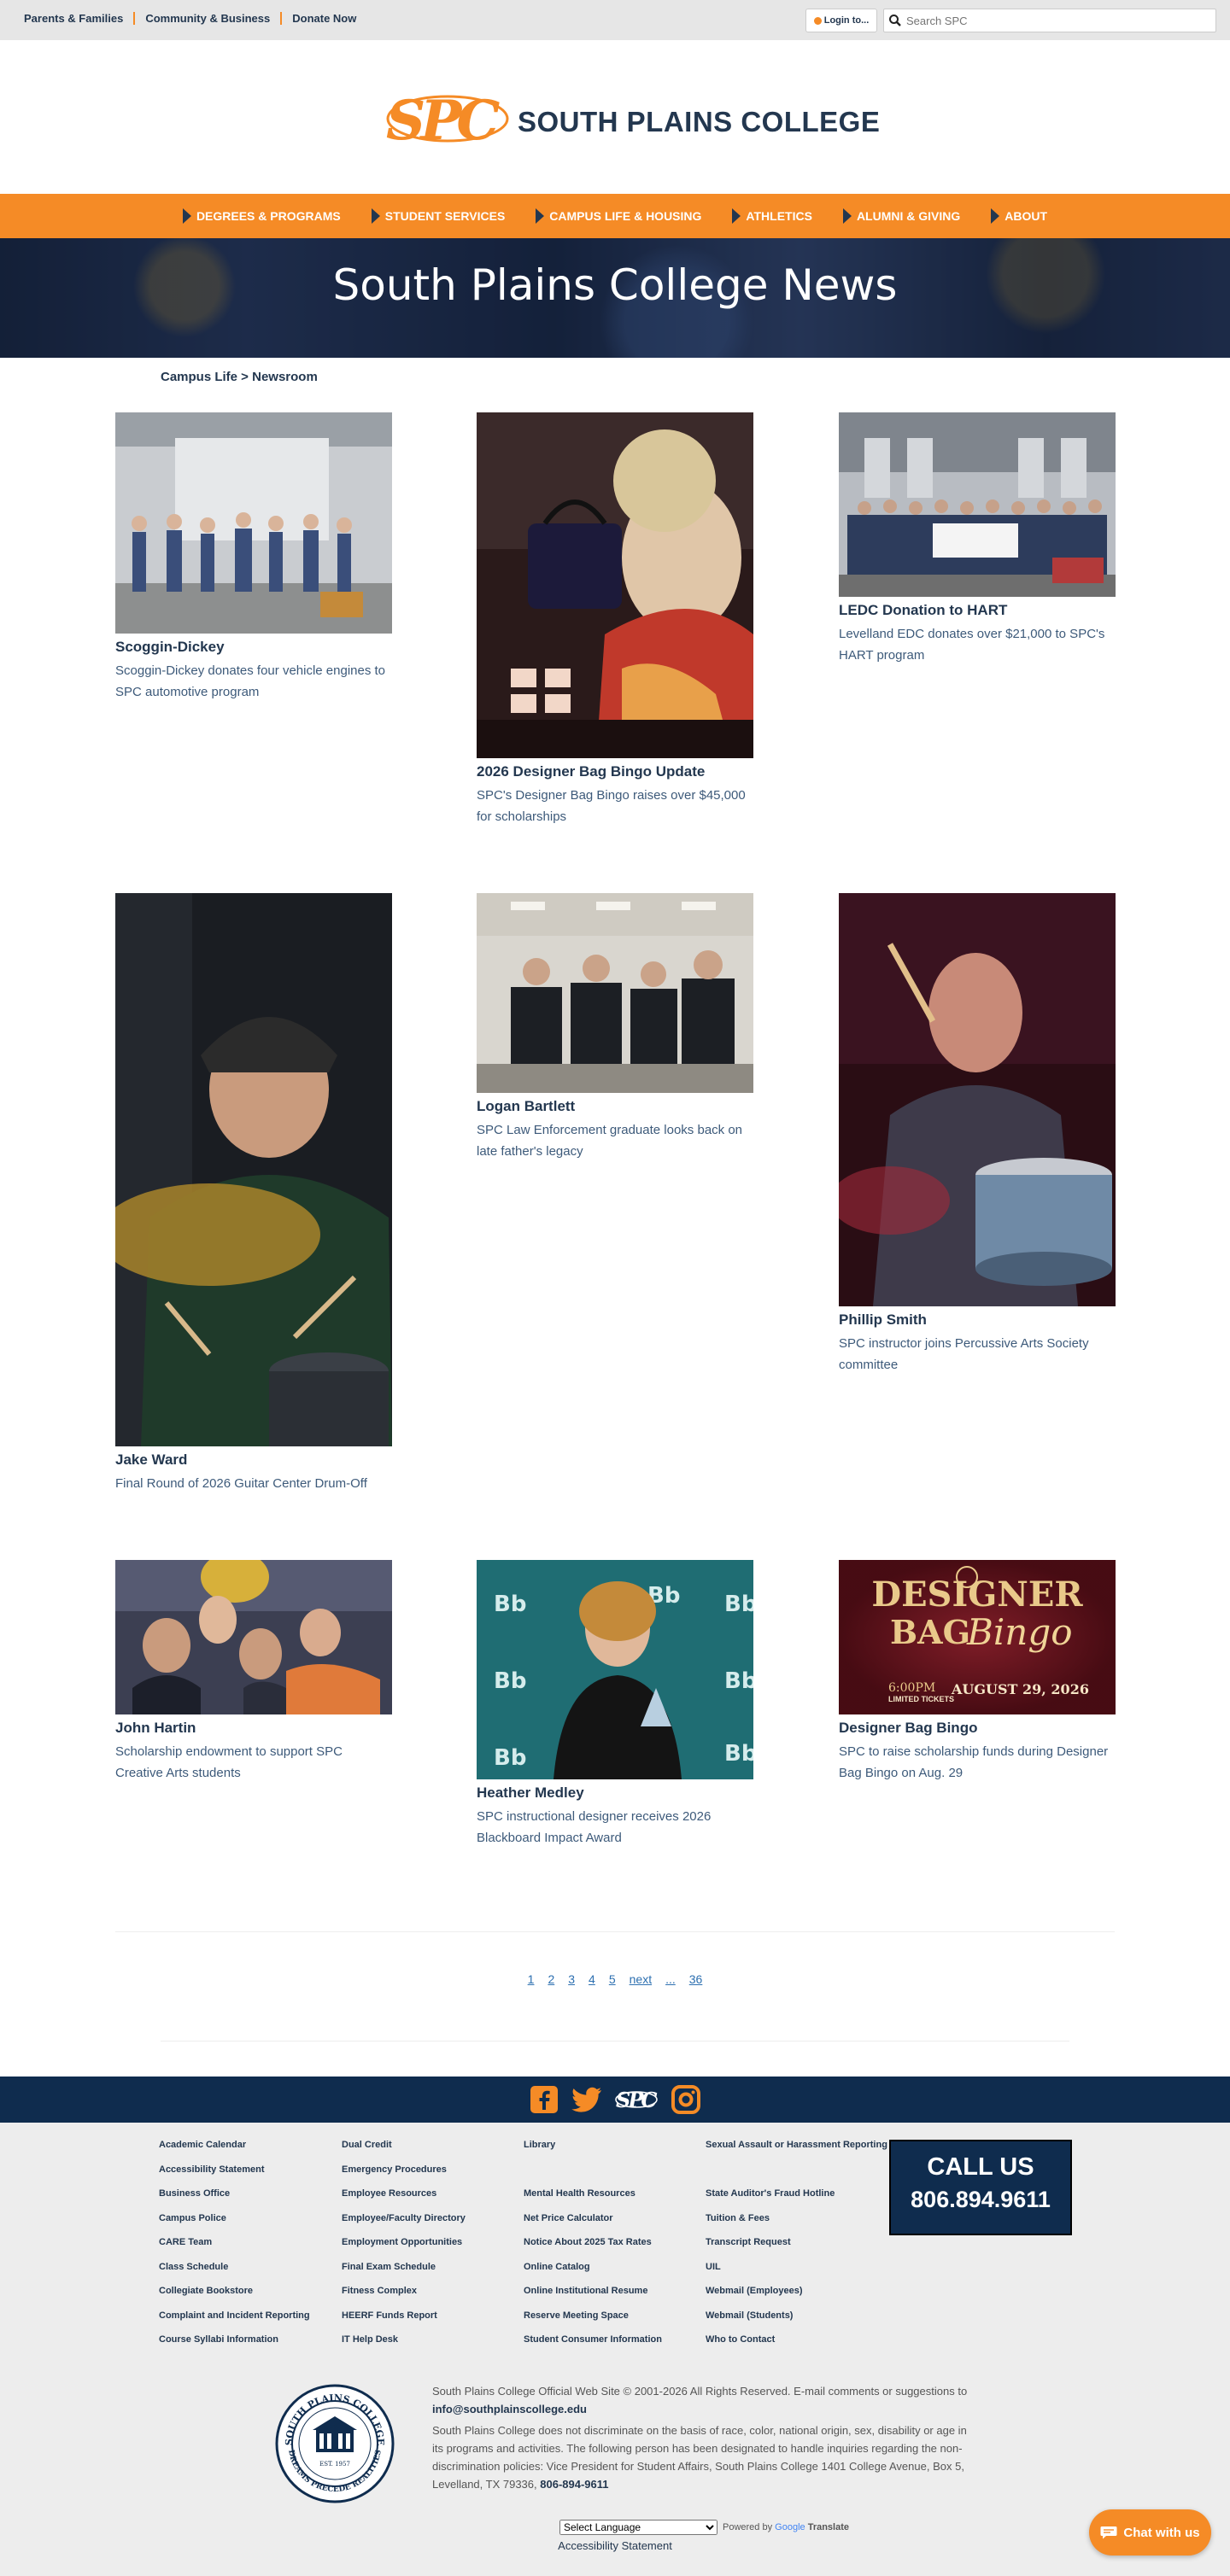 Image resolution: width=1230 pixels, height=2576 pixels. Describe the element at coordinates (696, 1979) in the screenshot. I see `page-link-last: 36` at that location.